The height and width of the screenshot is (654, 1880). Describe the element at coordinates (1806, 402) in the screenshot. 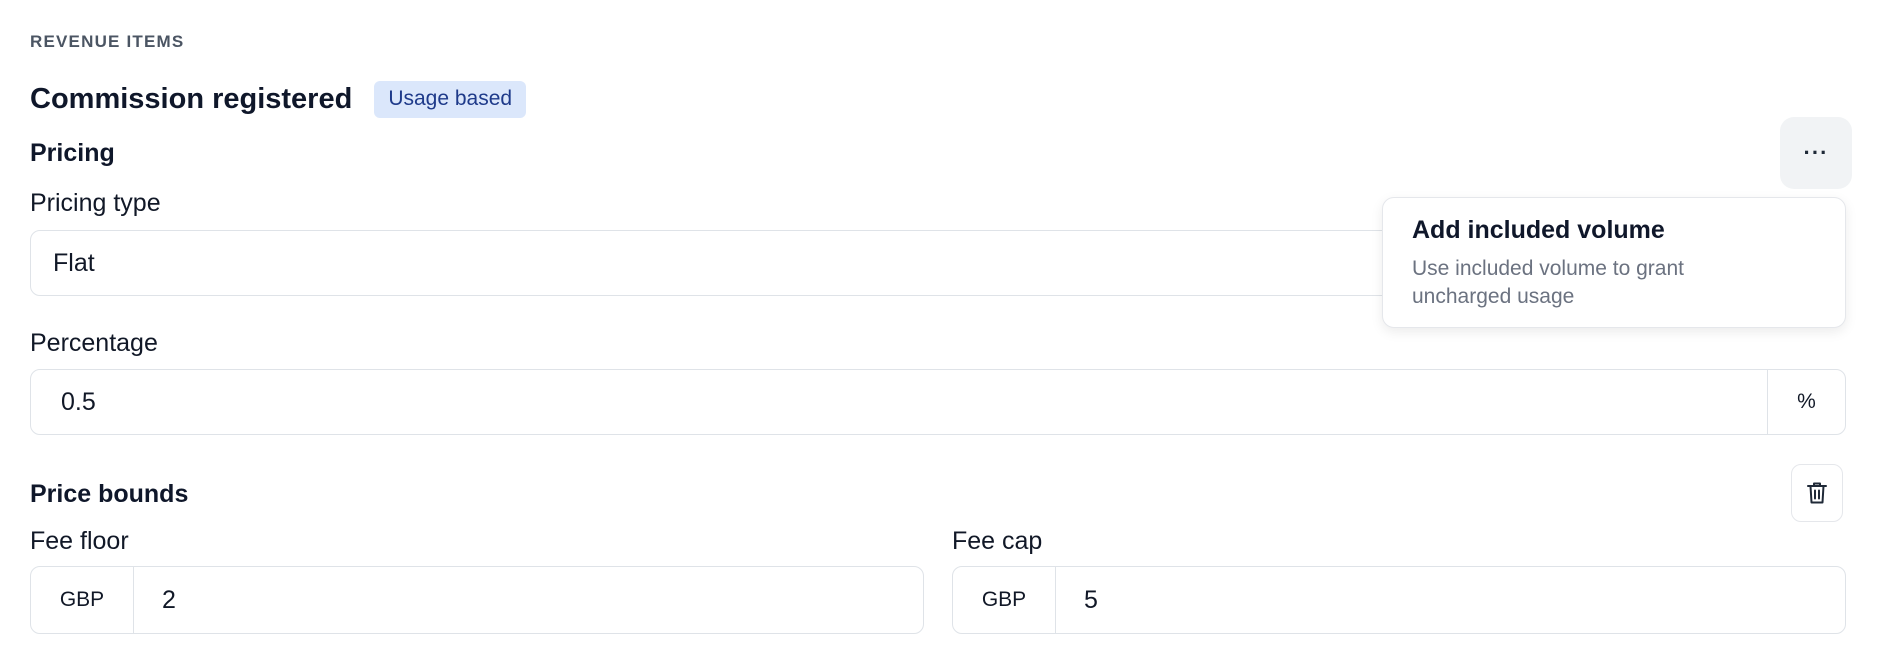

I see `percent-suffix: %` at that location.